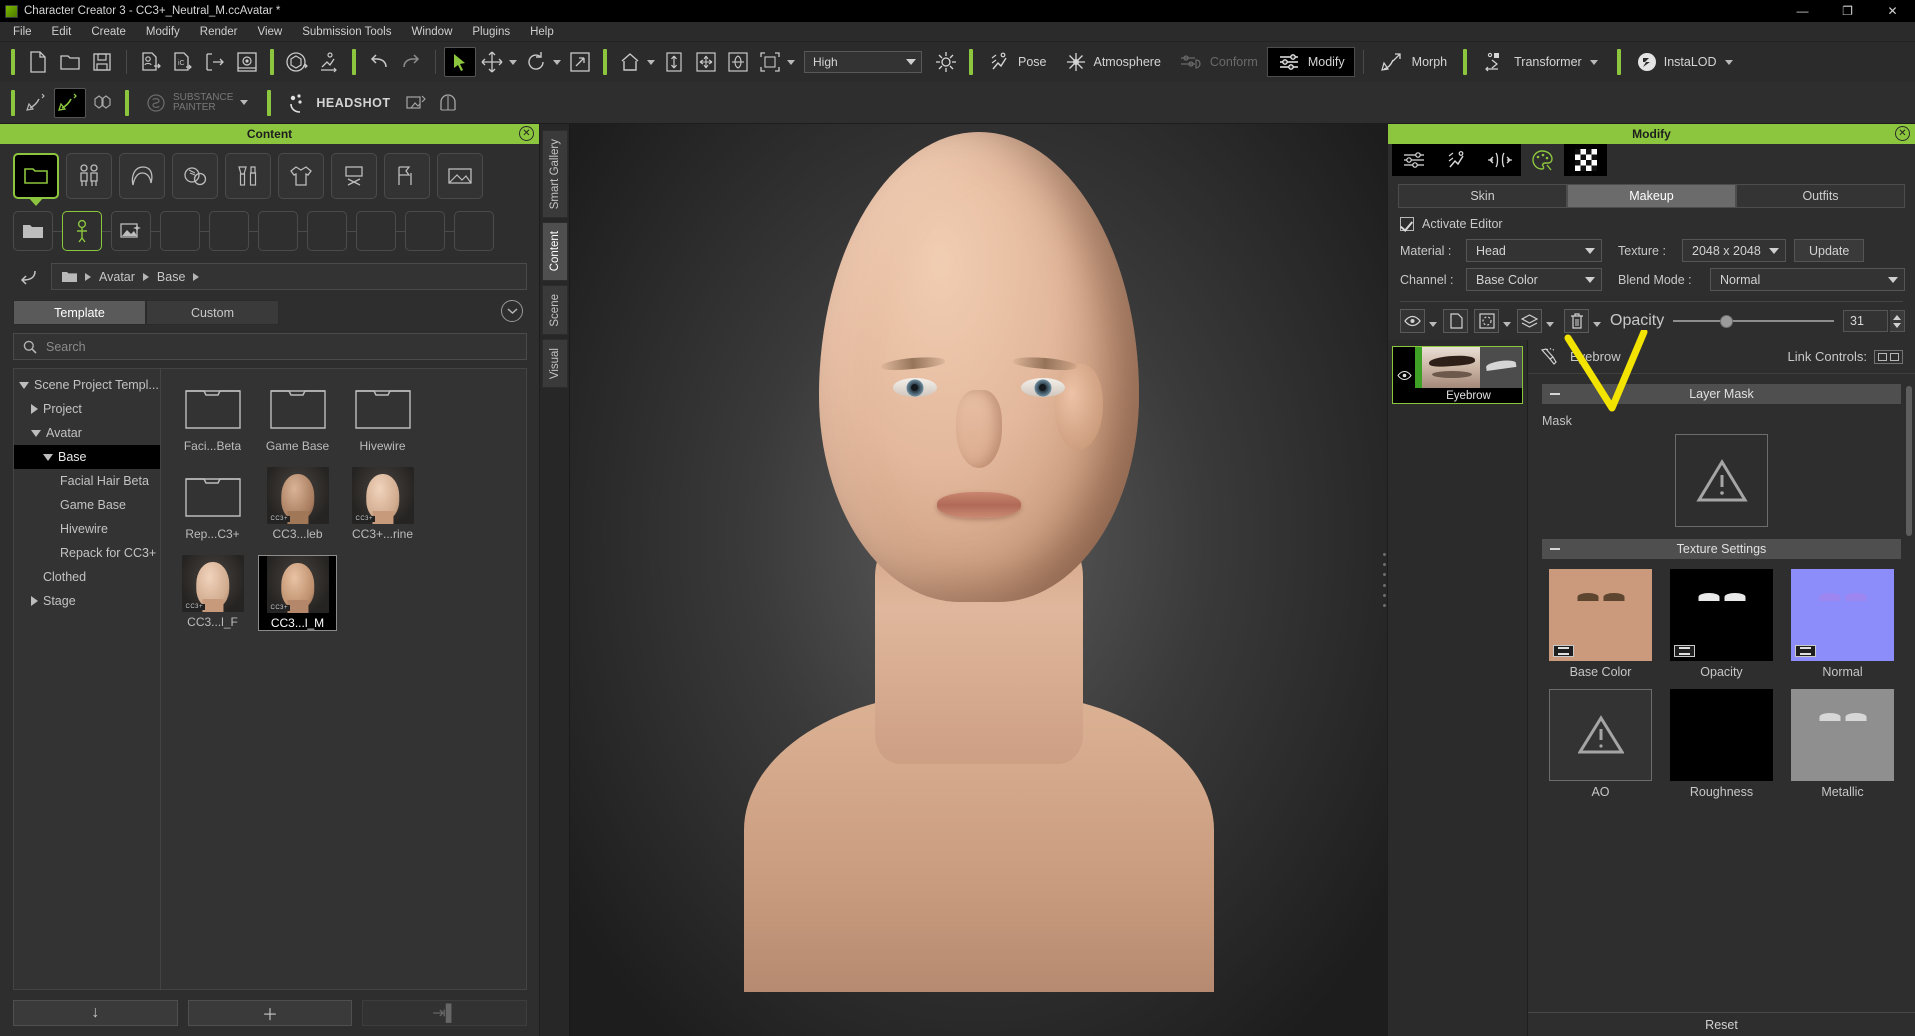 The height and width of the screenshot is (1036, 1915). I want to click on collapse-icon, so click(1555, 549).